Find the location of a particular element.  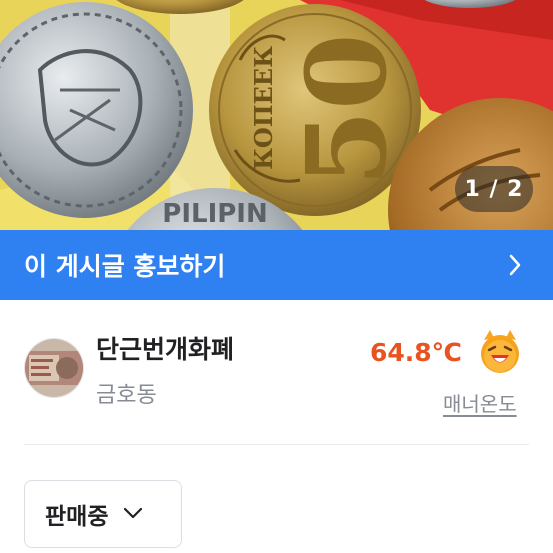

coin-text-top: КОПЕЕК is located at coordinates (263, 108).